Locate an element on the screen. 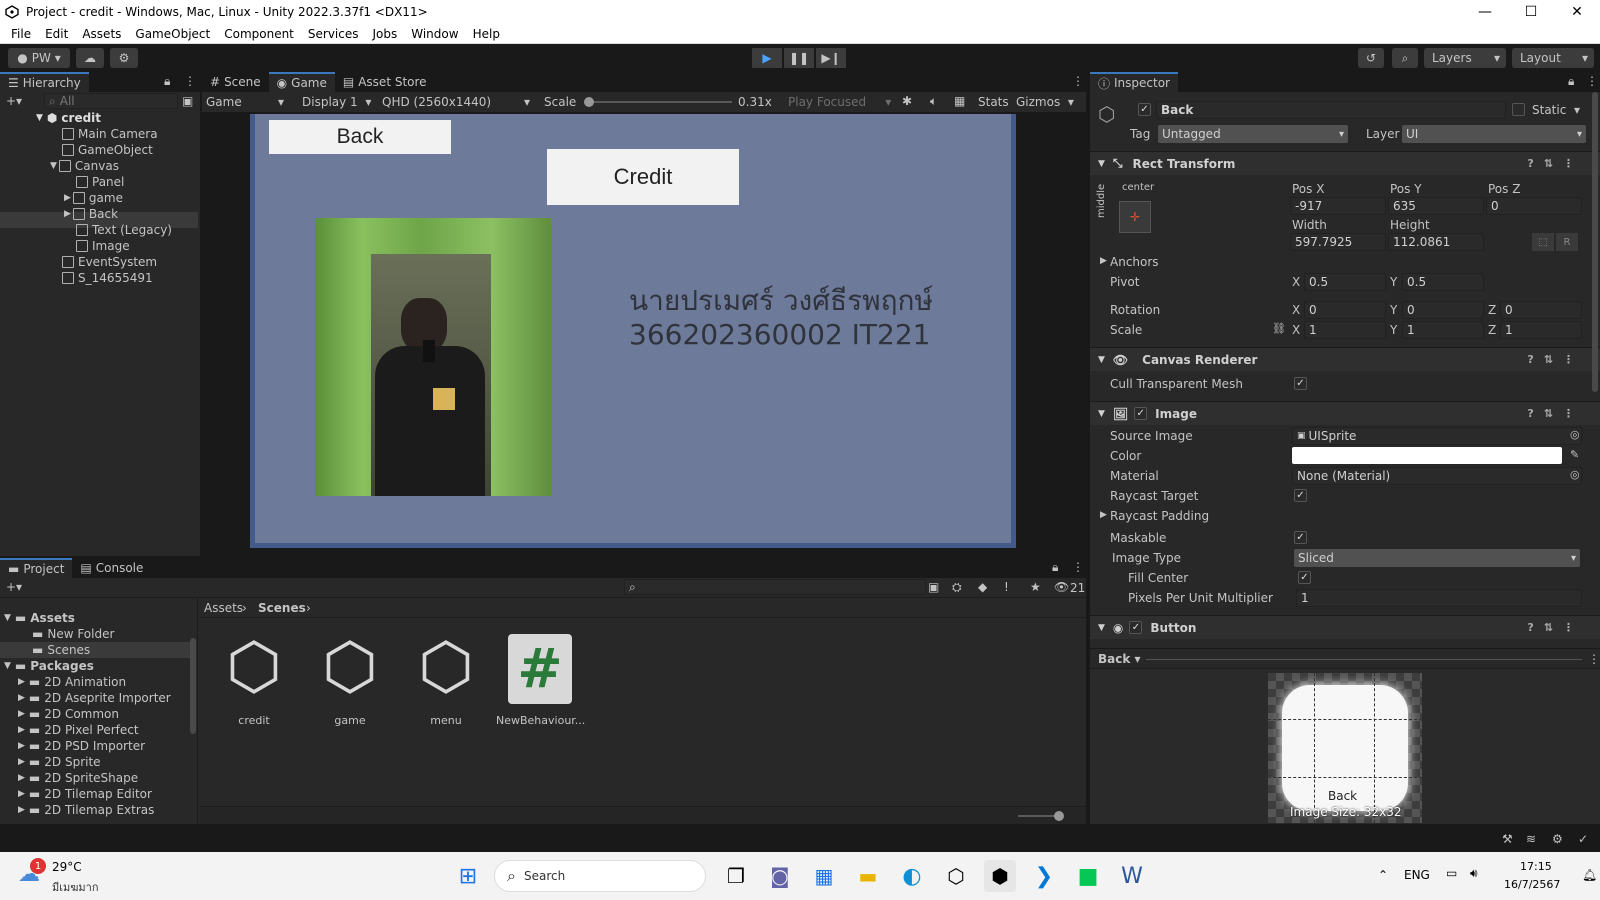 Image resolution: width=1600 pixels, height=900 pixels. menu-edit: Edit is located at coordinates (56, 34).